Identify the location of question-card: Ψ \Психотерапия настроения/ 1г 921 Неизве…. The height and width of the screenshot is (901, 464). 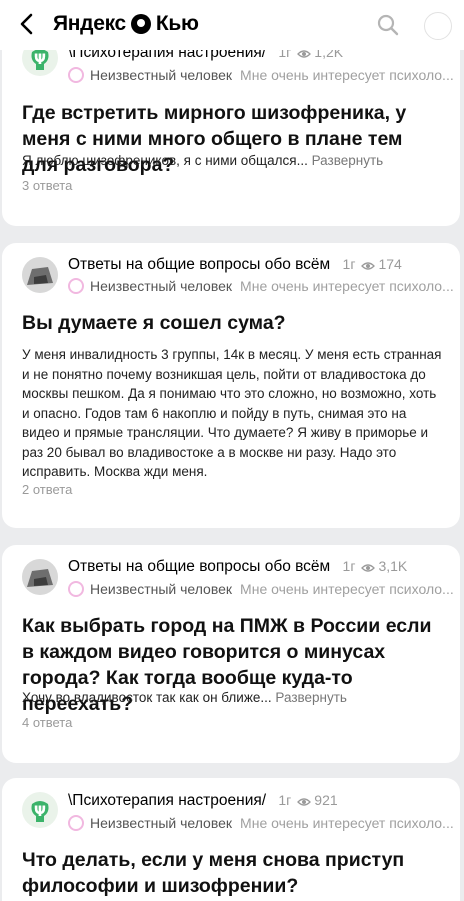
(231, 839).